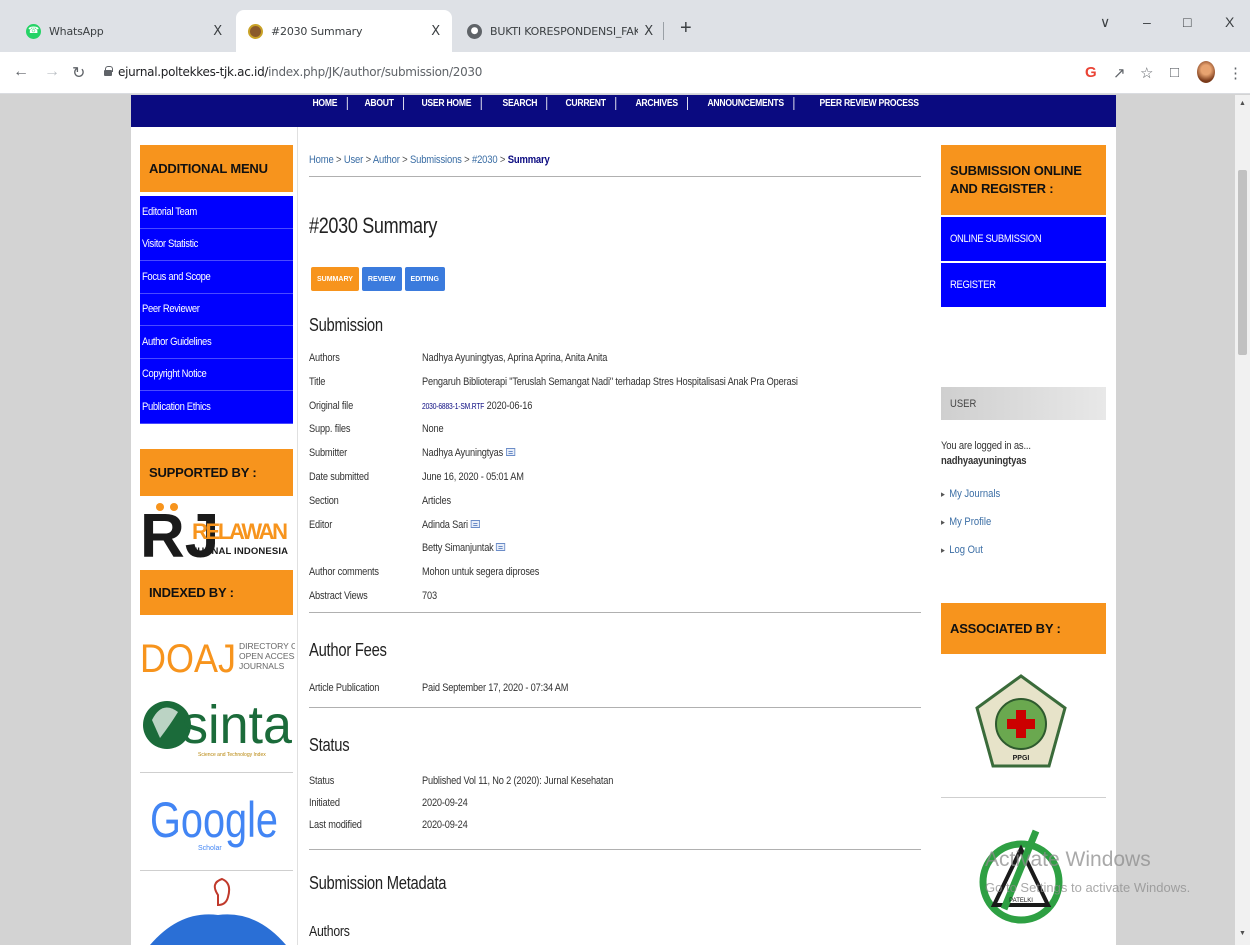 The width and height of the screenshot is (1250, 945). I want to click on tab-summary: SUMMARY, so click(335, 279).